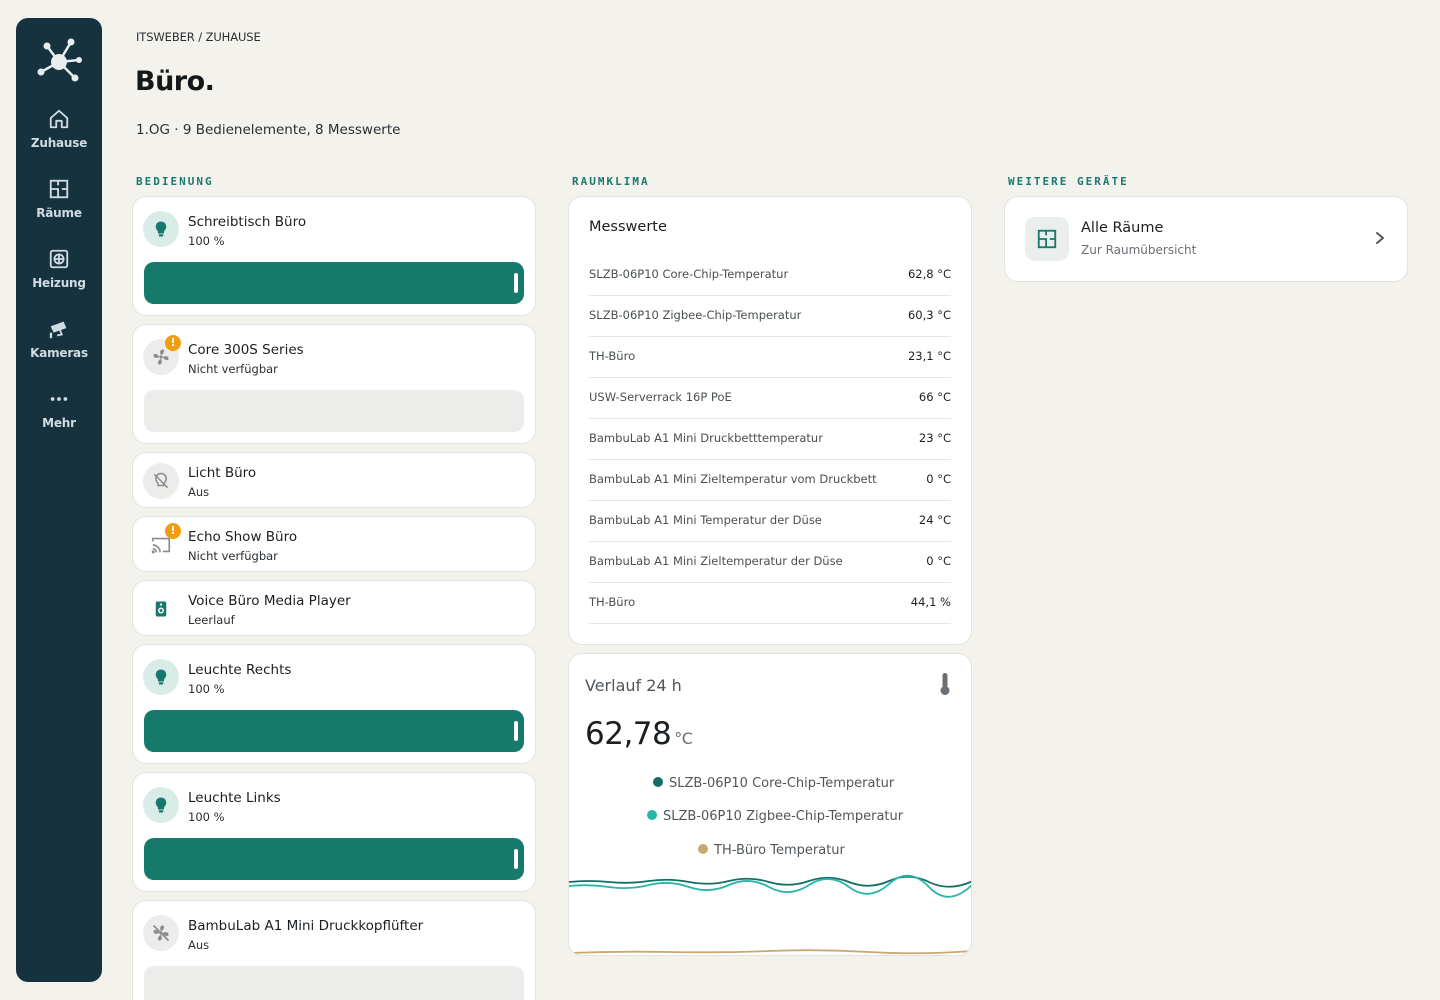 Image resolution: width=1440 pixels, height=1000 pixels. I want to click on page-subtitle: 1.OG · 9 Bedienelemente, 8 Messwerte, so click(268, 130).